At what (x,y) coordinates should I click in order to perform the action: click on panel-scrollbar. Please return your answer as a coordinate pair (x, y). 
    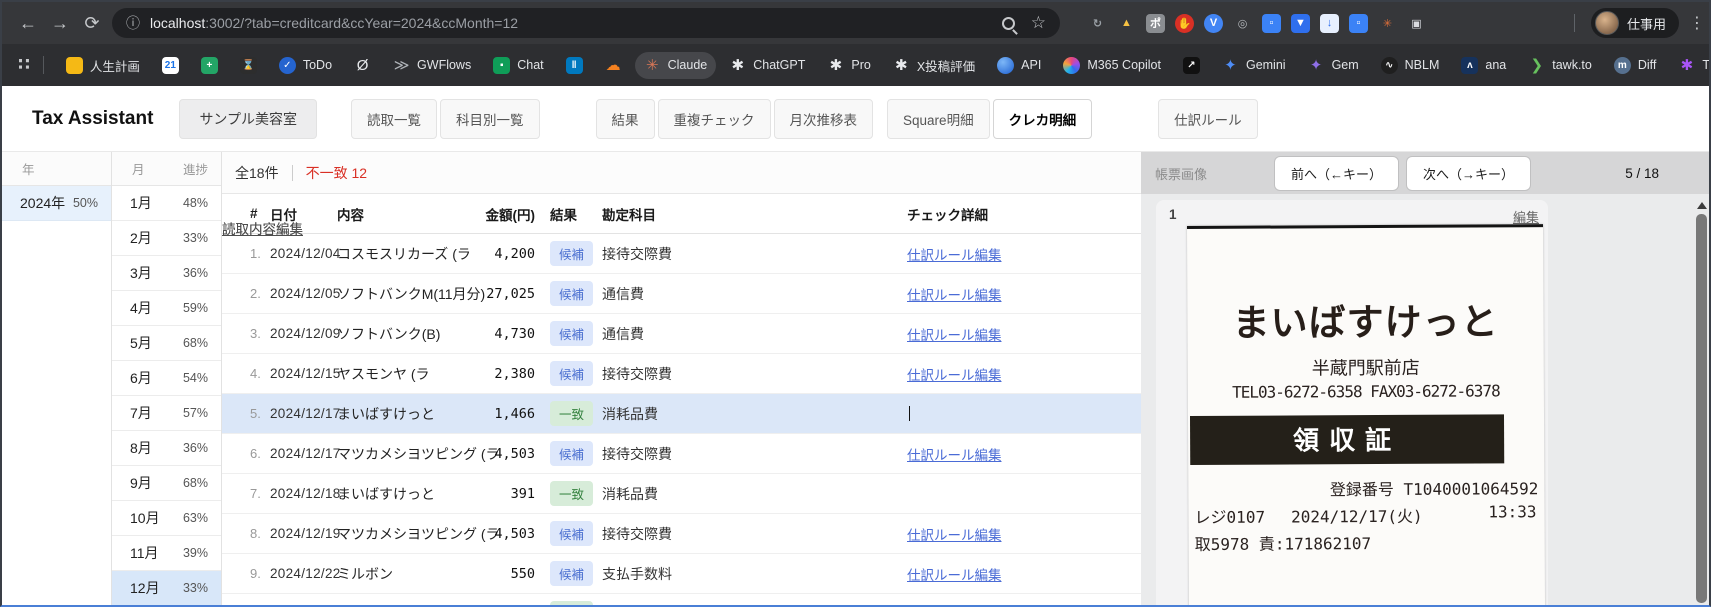
    Looking at the image, I should click on (1701, 400).